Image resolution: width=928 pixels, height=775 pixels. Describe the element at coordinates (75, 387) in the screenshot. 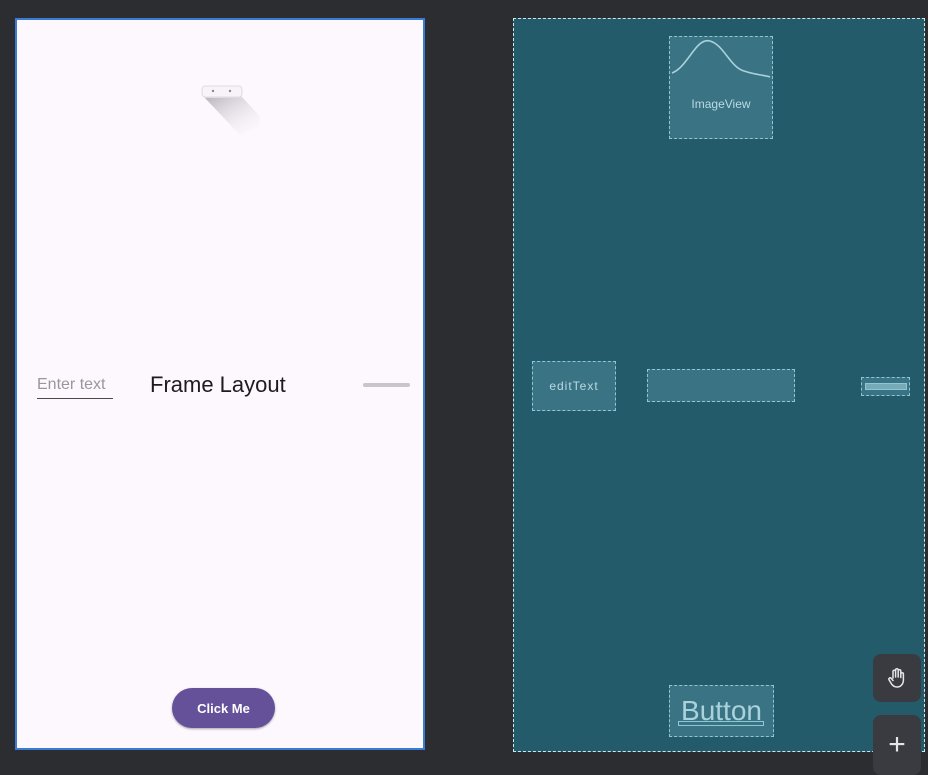

I see `edit-text-field: Enter text` at that location.